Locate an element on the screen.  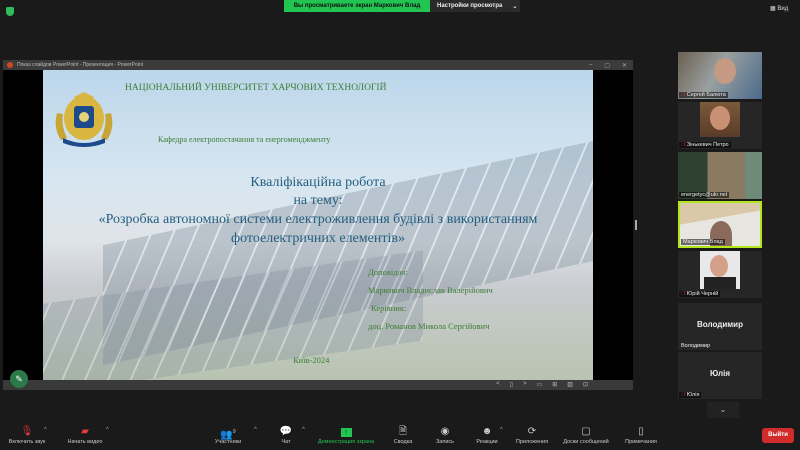
view-options-label: Настройки просмотра is located at coordinates (470, 6).